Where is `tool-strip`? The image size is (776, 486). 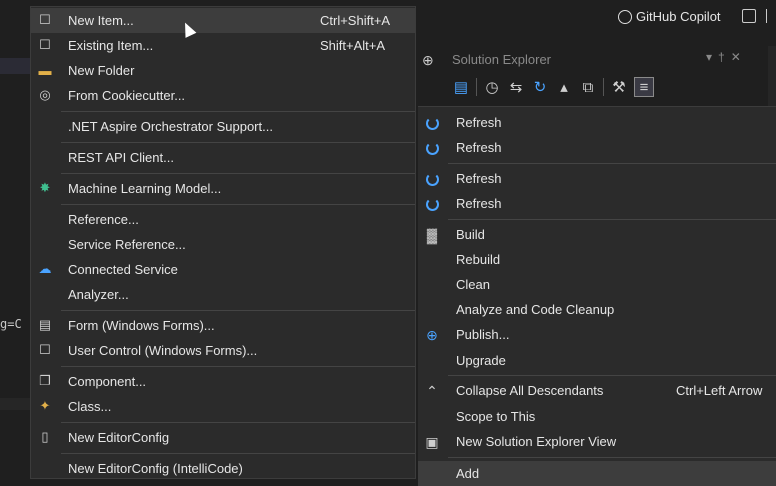
tool-strip is located at coordinates (433, 75).